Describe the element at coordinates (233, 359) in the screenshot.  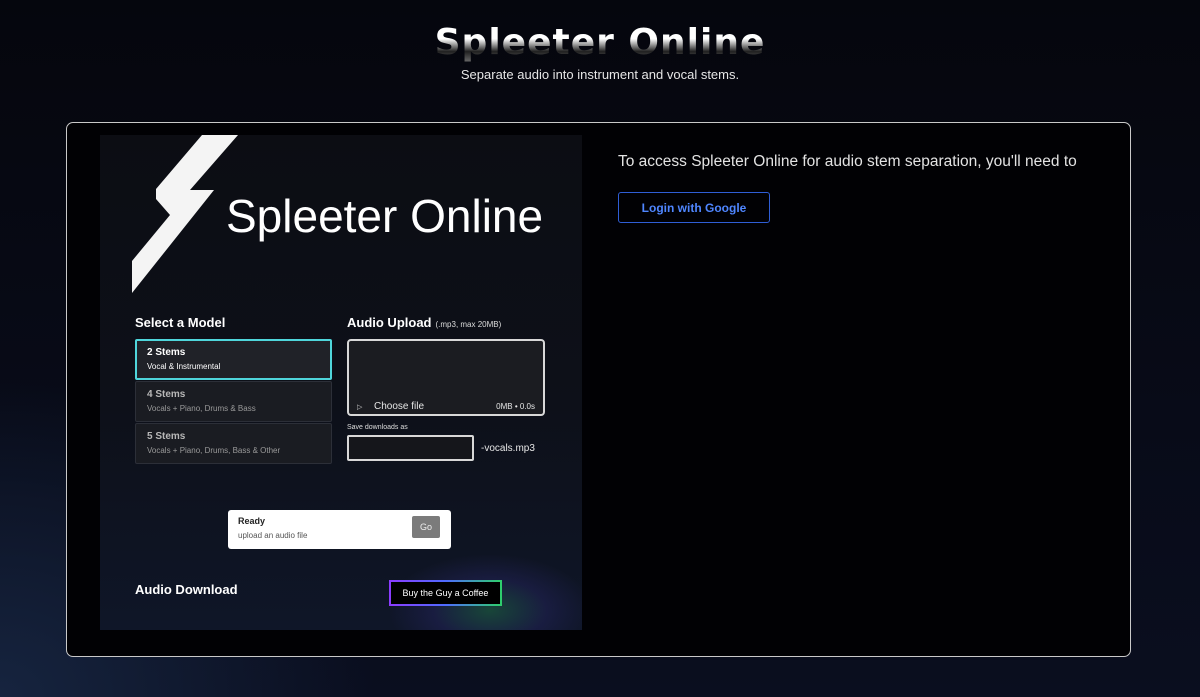
I see `model-option-2-stems: 2 Stems Vocal & Instrumental` at that location.